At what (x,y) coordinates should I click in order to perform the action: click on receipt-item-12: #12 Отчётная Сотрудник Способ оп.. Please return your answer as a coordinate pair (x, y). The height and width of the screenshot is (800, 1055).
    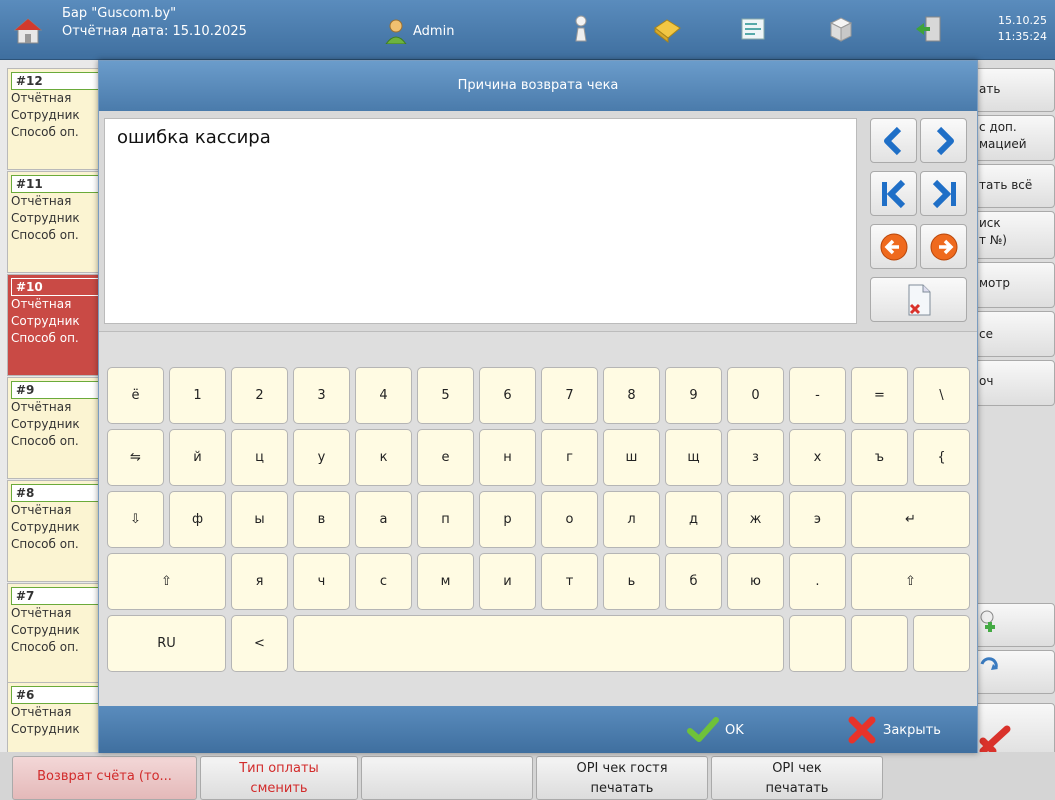
    Looking at the image, I should click on (53, 119).